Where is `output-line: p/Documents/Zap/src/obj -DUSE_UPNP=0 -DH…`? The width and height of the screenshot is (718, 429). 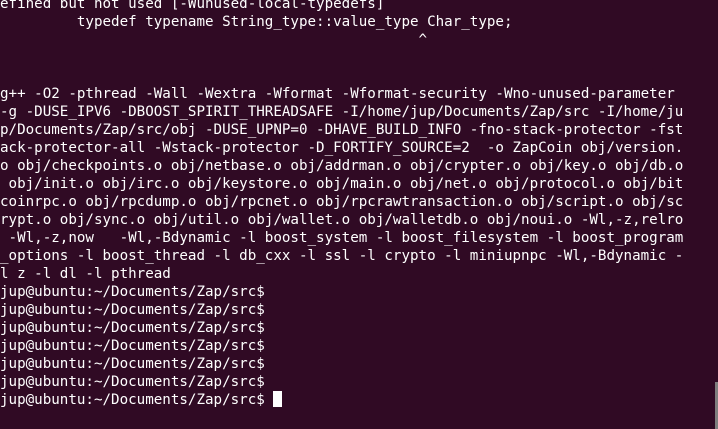 output-line: p/Documents/Zap/src/obj -DUSE_UPNP=0 -DH… is located at coordinates (342, 130).